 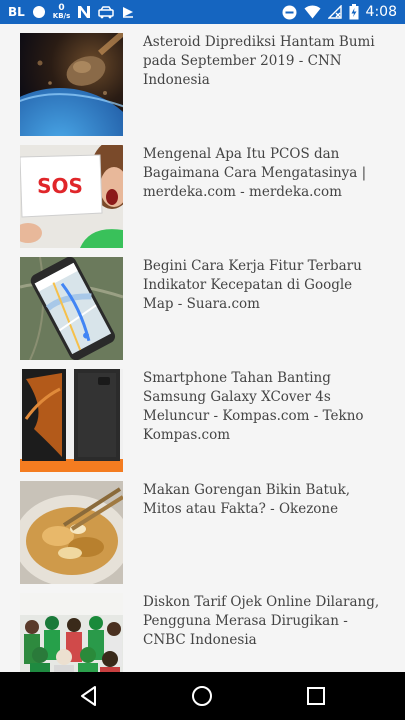 What do you see at coordinates (354, 12) in the screenshot?
I see `battery-icon` at bounding box center [354, 12].